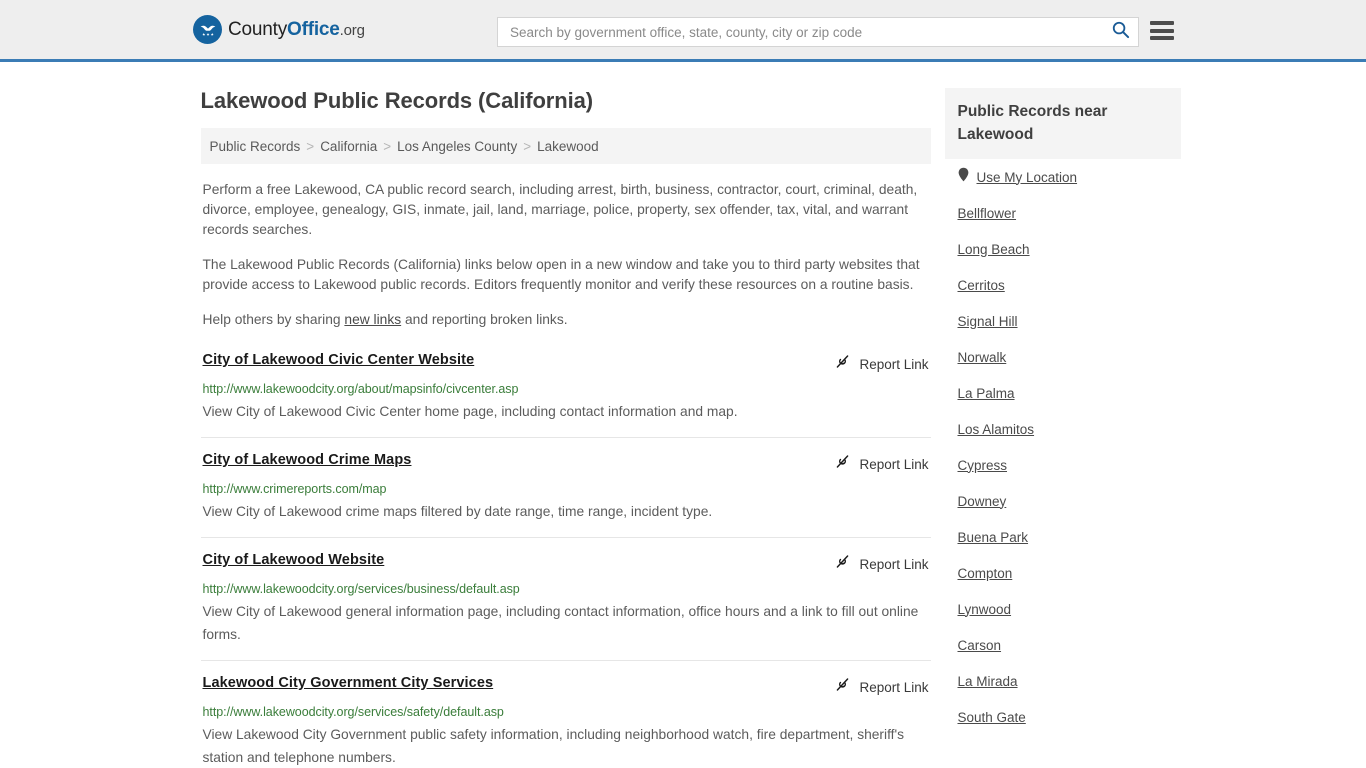 This screenshot has width=1366, height=768. What do you see at coordinates (996, 429) in the screenshot?
I see `nearby-link: Los Alamitos` at bounding box center [996, 429].